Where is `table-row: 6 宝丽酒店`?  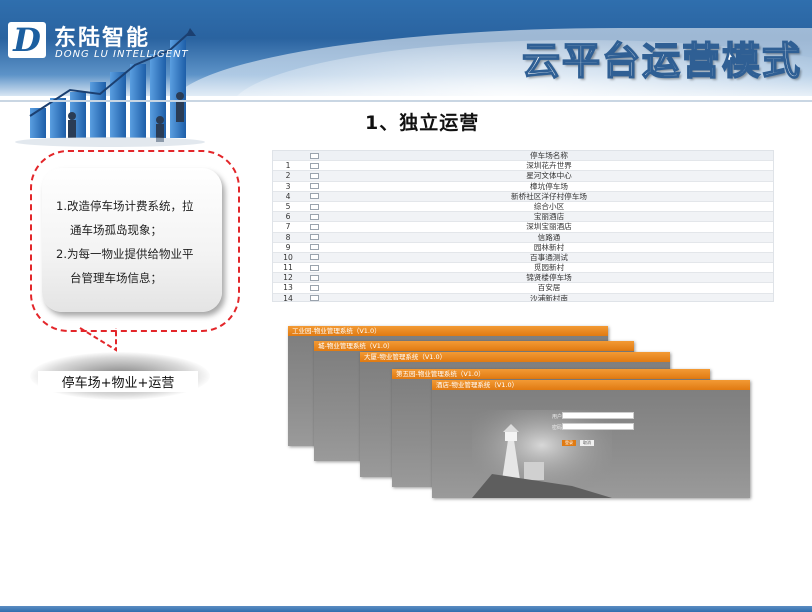 table-row: 6 宝丽酒店 is located at coordinates (523, 217).